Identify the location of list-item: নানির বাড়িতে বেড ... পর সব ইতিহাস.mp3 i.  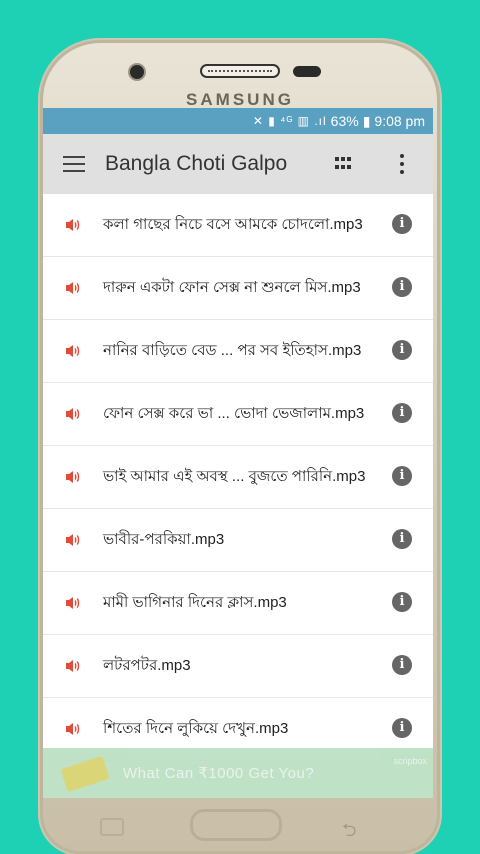
(238, 351).